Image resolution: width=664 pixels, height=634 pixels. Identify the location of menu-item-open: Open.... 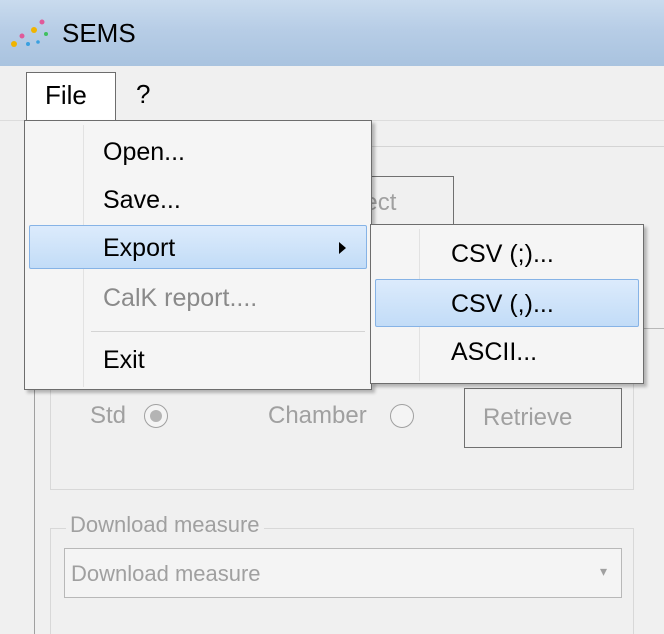
(198, 151).